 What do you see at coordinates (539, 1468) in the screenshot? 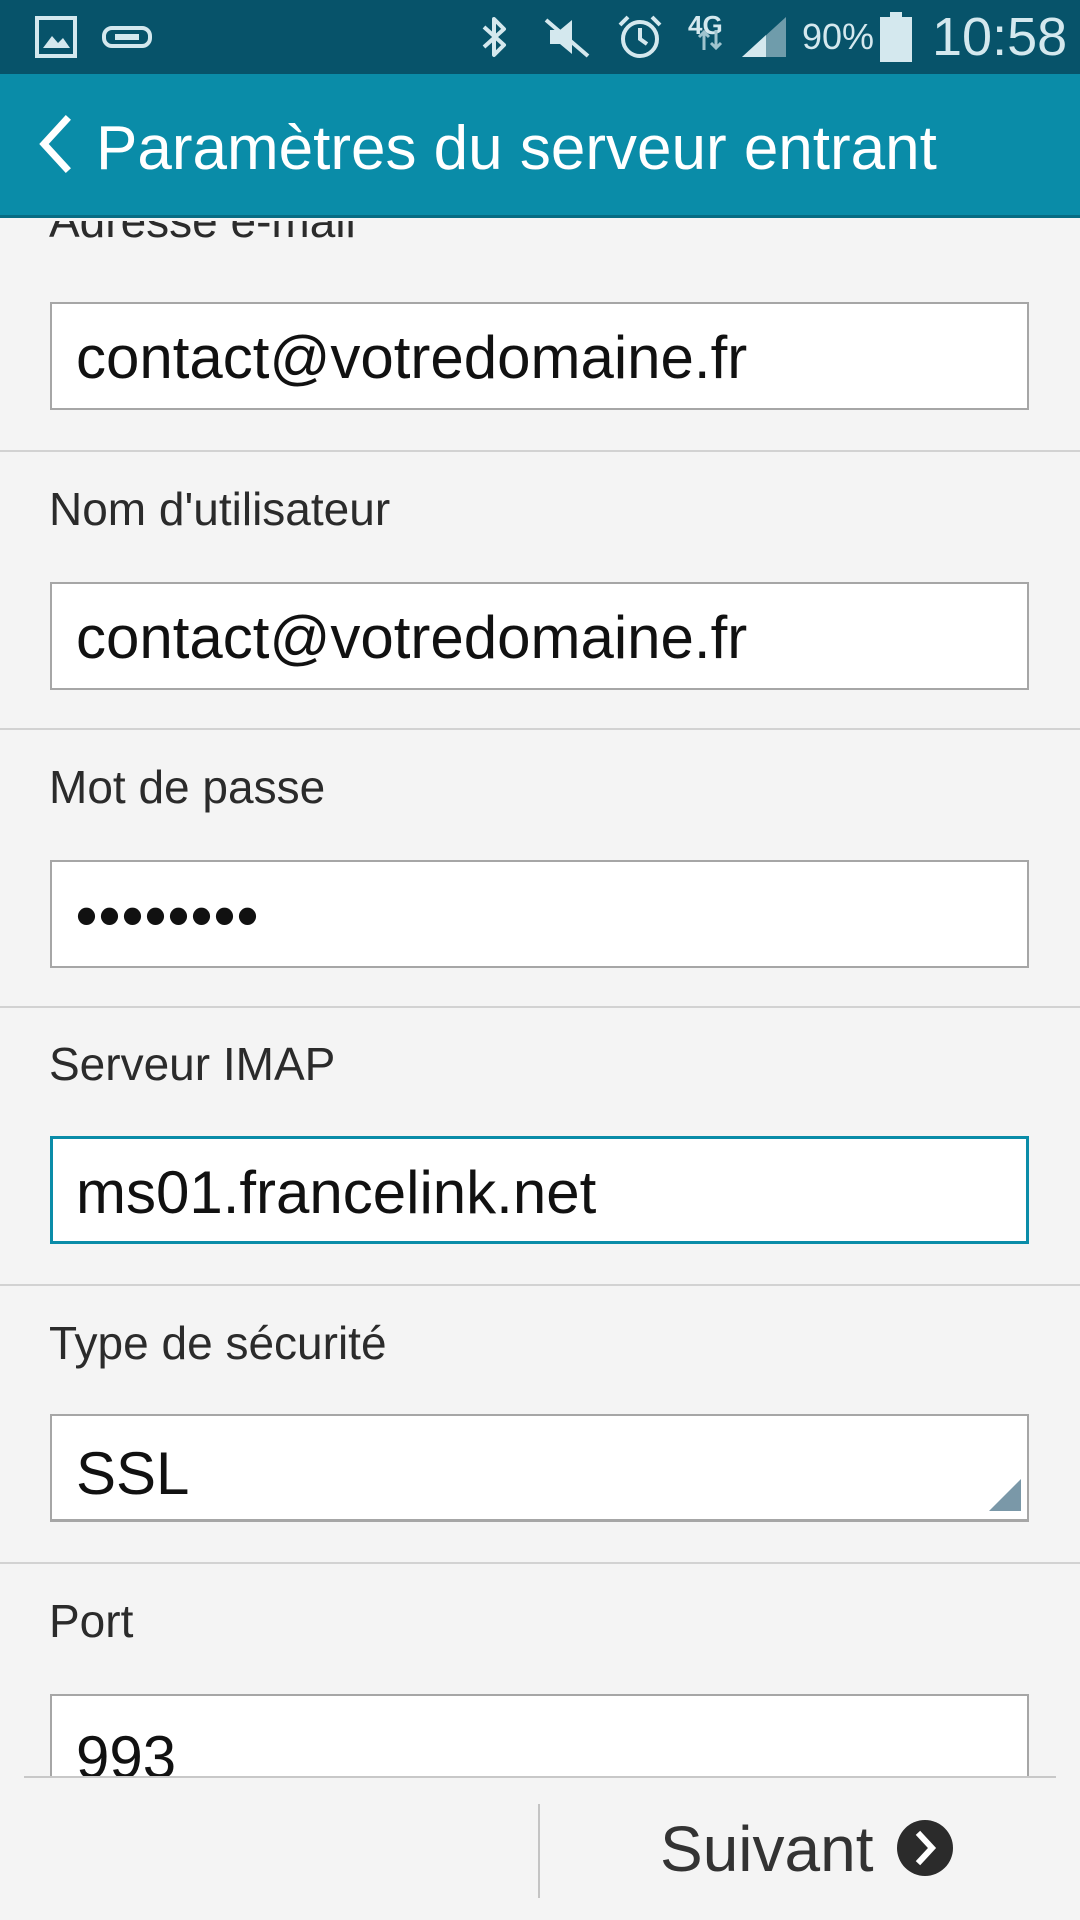
I see `security-type-select: SSL` at bounding box center [539, 1468].